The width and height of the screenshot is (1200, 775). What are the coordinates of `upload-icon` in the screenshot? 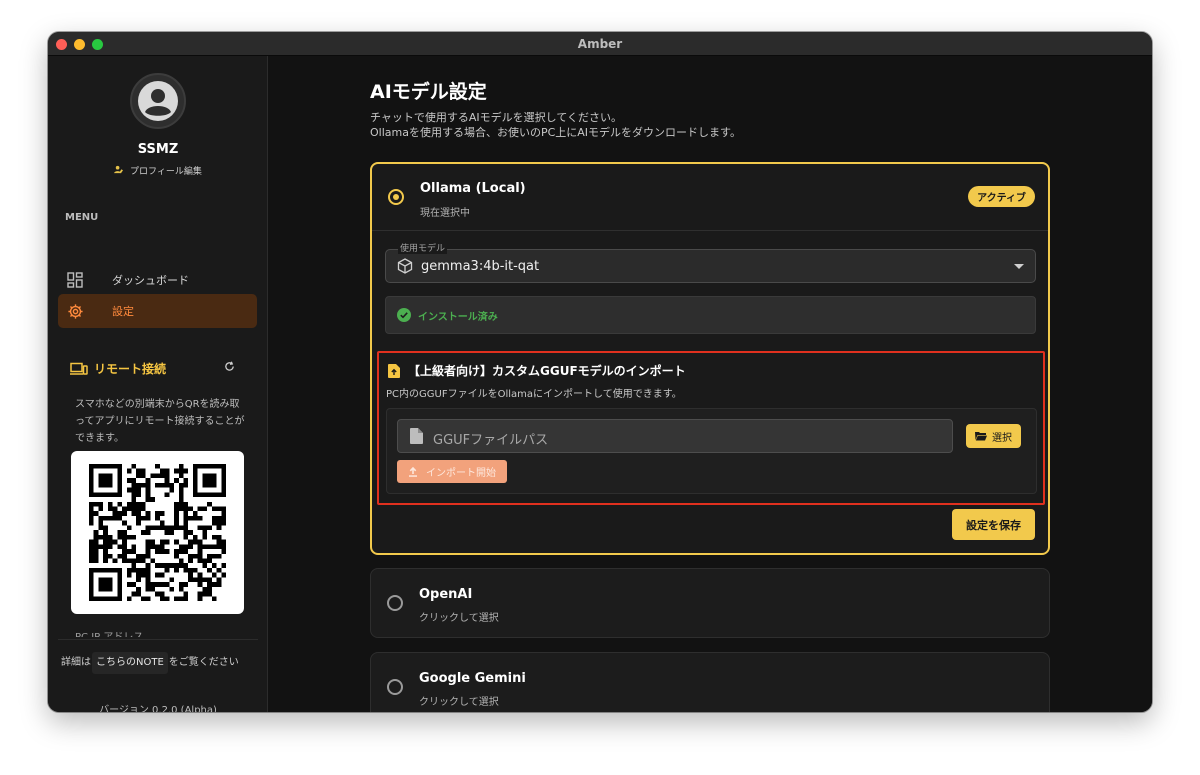 It's located at (413, 471).